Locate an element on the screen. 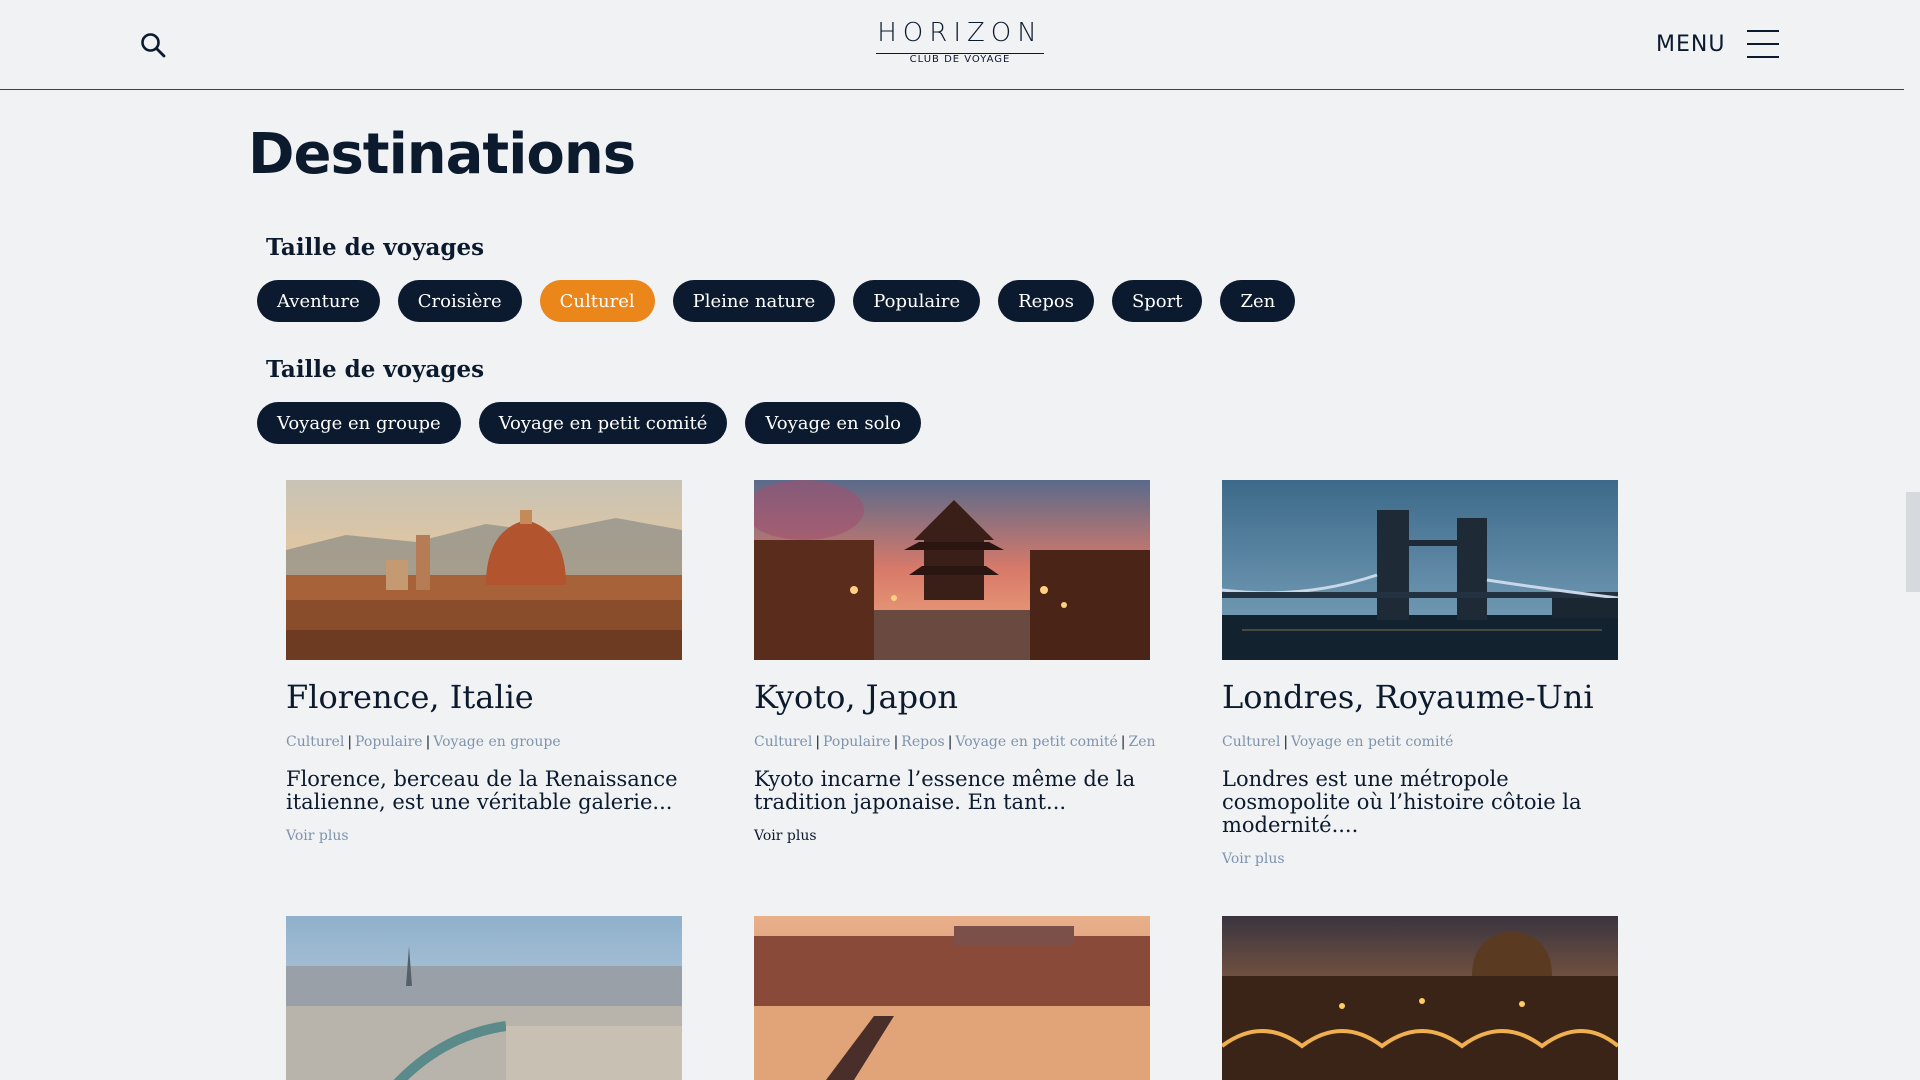 Image resolution: width=1920 pixels, height=1080 pixels. chip-aventure: Aventure is located at coordinates (318, 301).